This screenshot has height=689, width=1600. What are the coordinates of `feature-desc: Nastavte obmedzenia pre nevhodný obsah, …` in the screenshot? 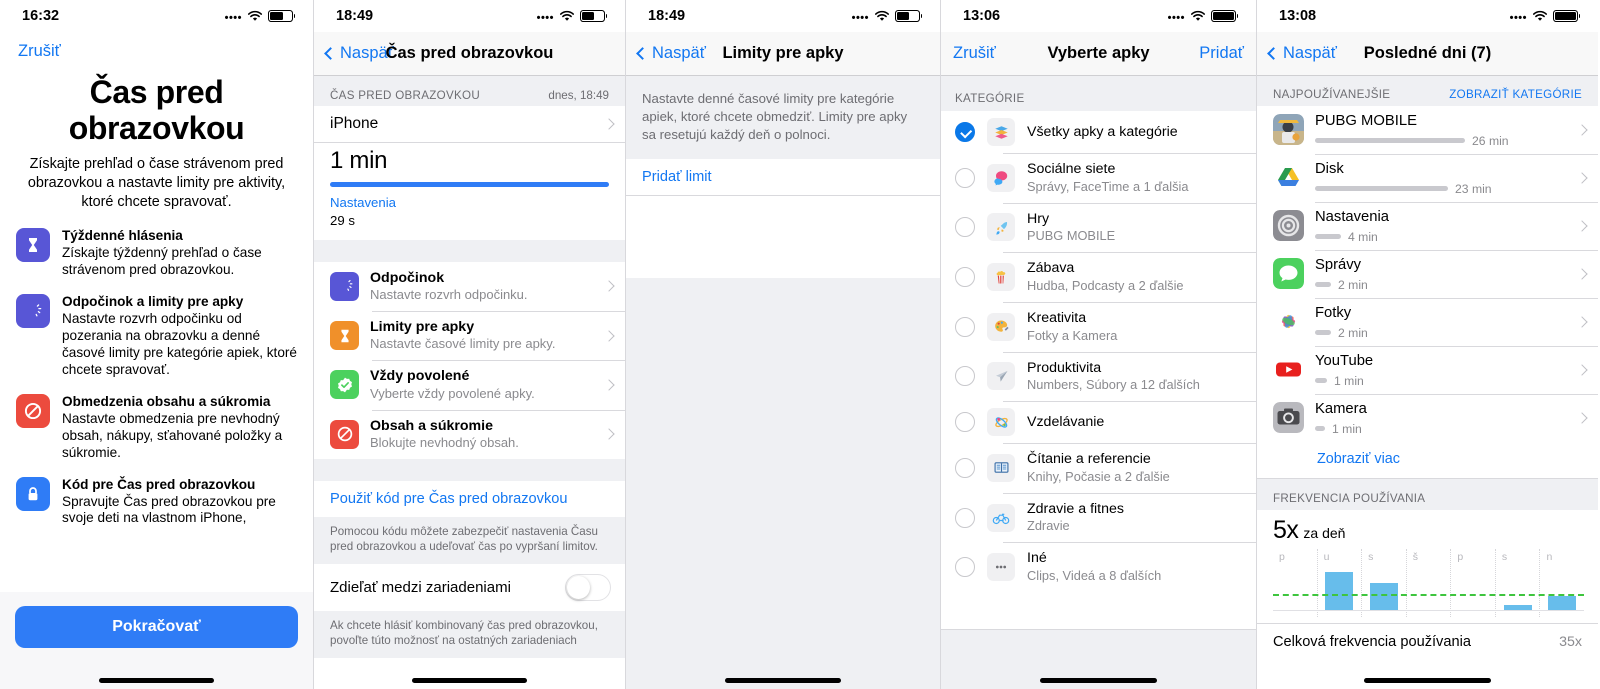 It's located at (172, 435).